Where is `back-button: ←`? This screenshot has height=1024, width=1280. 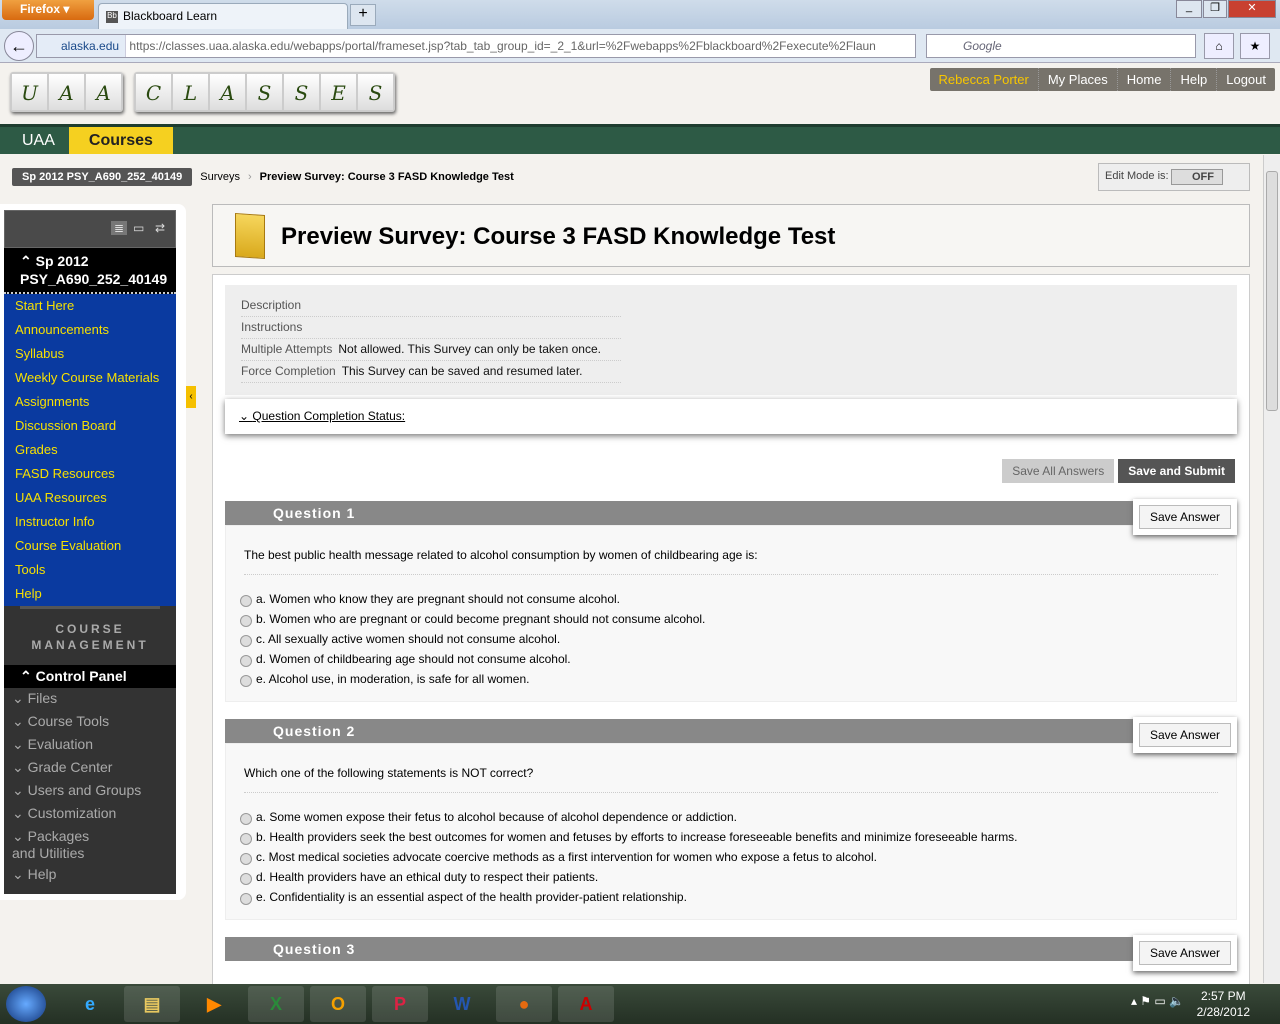
back-button: ← is located at coordinates (19, 46).